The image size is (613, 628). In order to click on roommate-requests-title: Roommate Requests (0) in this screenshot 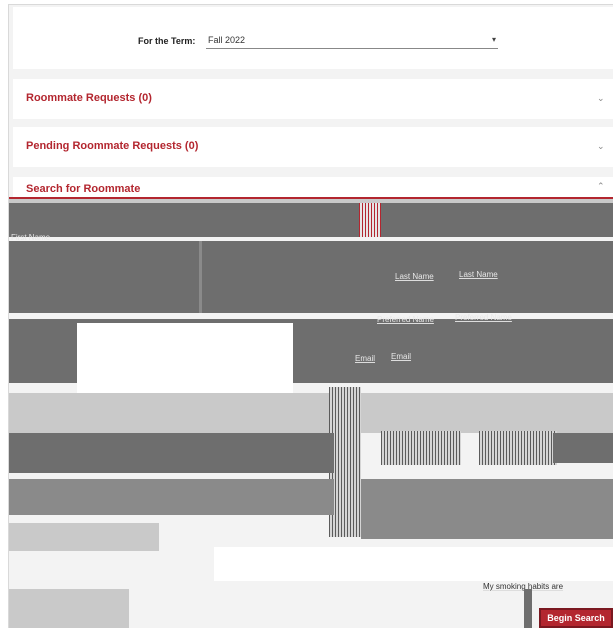, I will do `click(89, 98)`.